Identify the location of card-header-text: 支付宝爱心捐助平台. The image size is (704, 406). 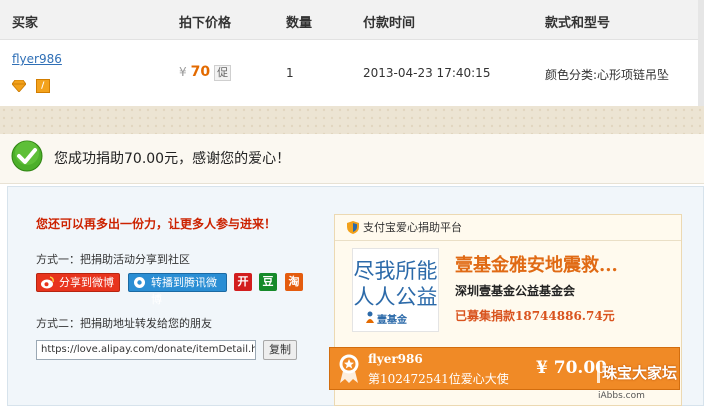
(412, 227).